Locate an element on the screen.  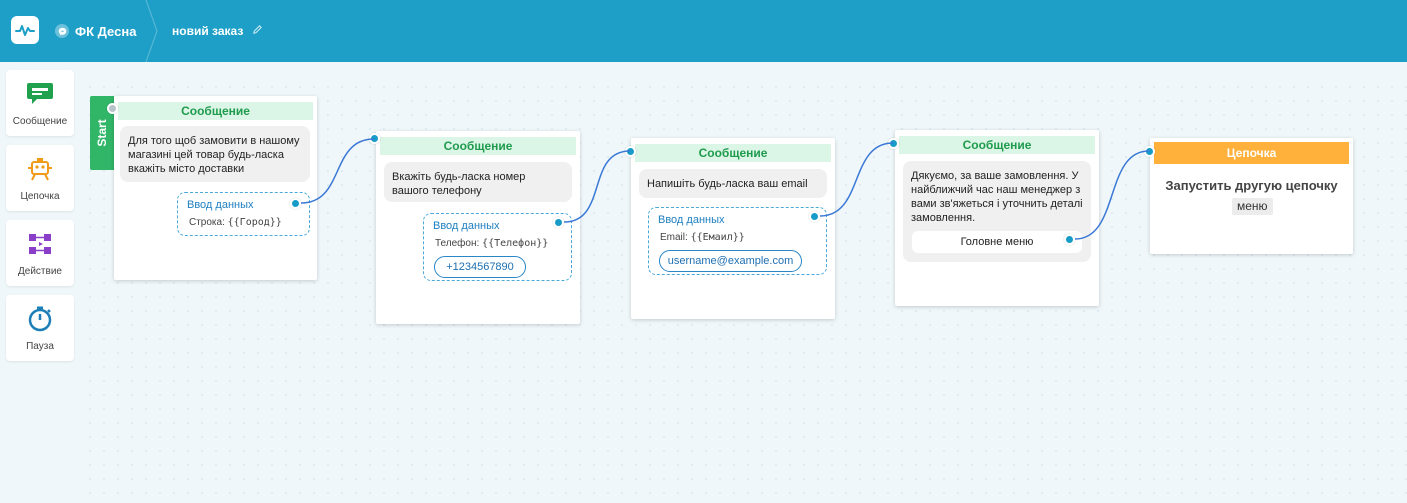
edit-pencil-icon is located at coordinates (257, 31).